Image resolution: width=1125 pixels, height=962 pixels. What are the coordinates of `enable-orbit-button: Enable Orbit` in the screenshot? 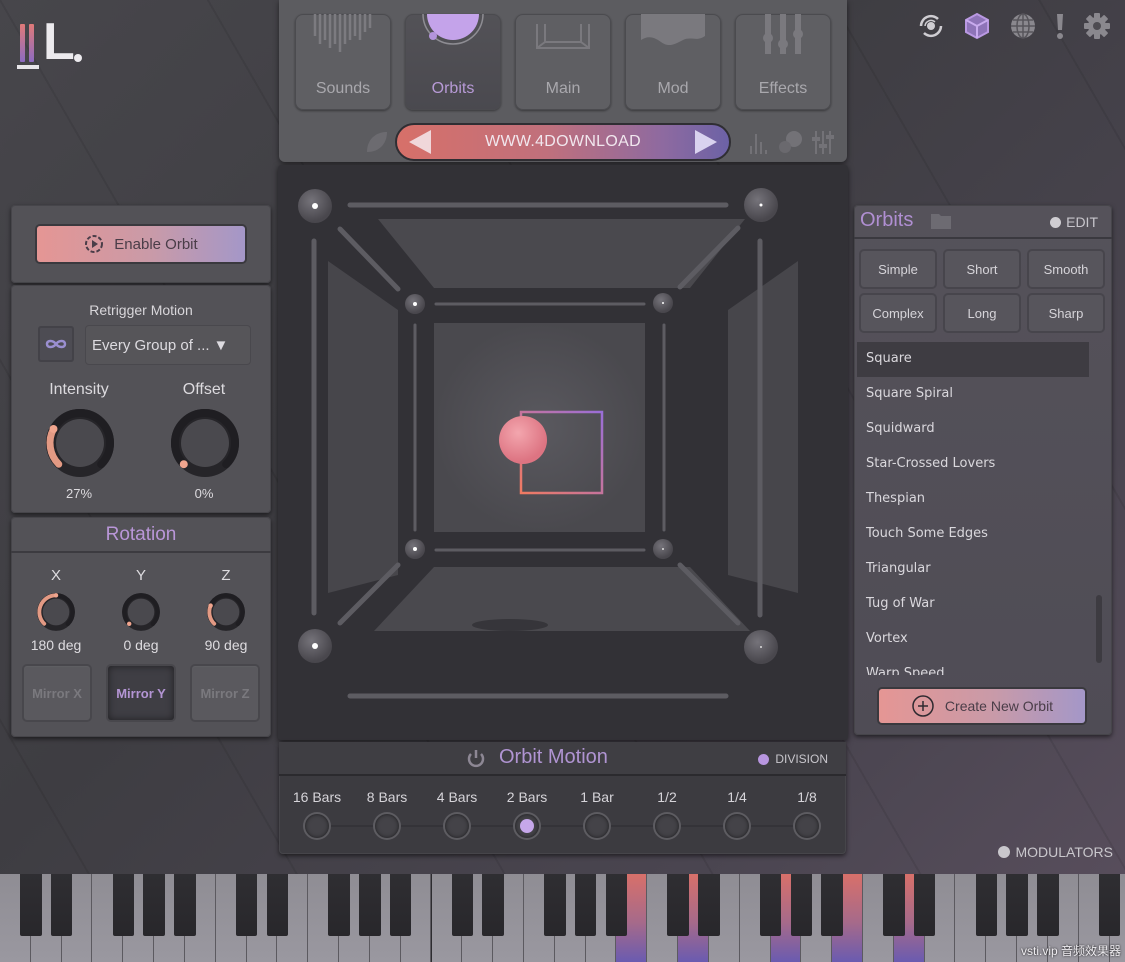 It's located at (141, 244).